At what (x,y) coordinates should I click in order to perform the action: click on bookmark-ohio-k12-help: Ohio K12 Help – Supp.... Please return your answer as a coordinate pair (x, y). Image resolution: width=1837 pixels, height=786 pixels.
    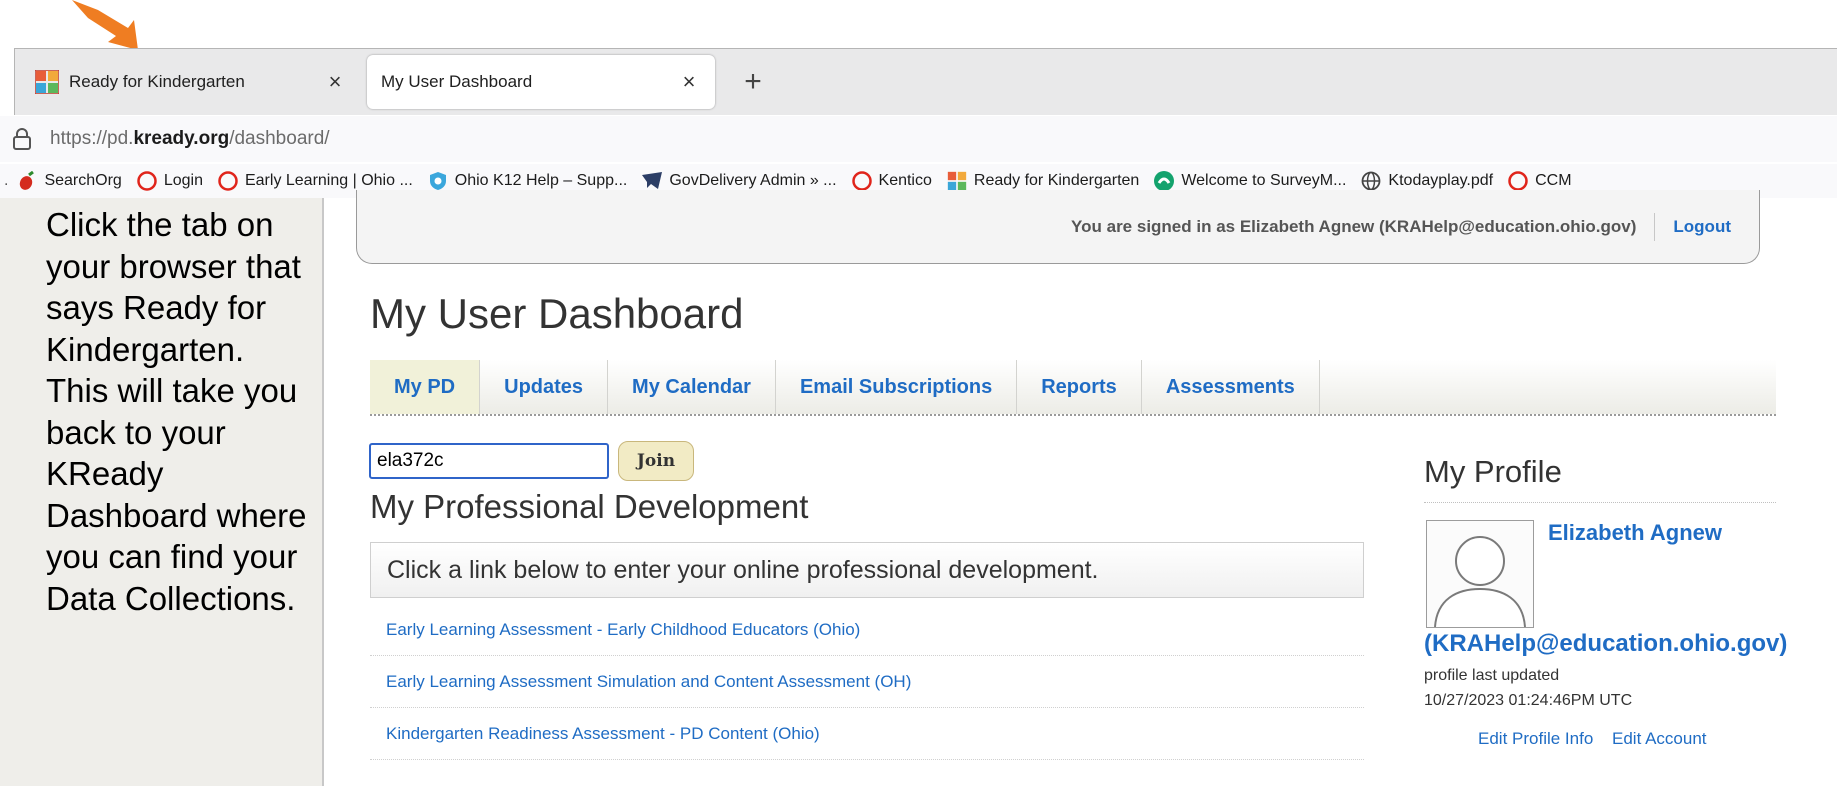
    Looking at the image, I should click on (527, 181).